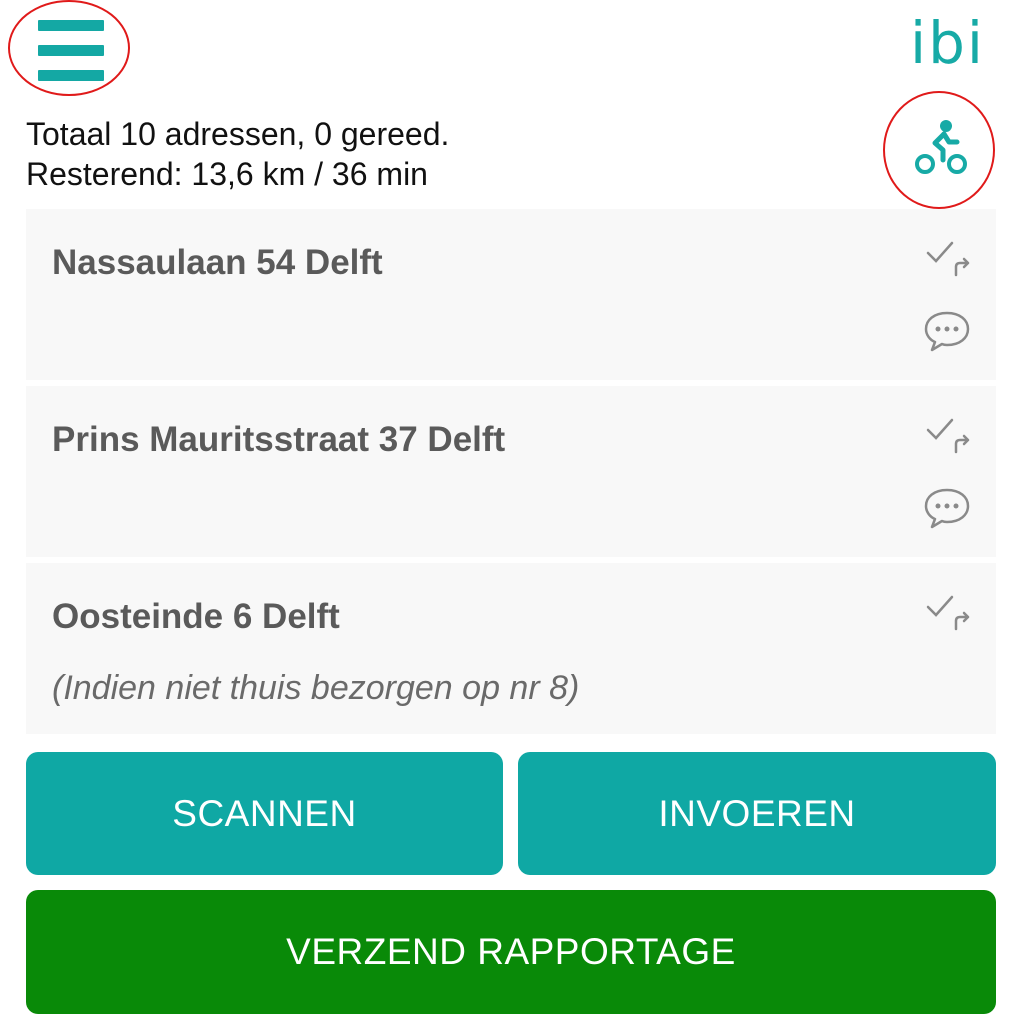 Image resolution: width=1019 pixels, height=1024 pixels. Describe the element at coordinates (279, 439) in the screenshot. I see `address-text: Prins Mauritsstraat 37 Delft` at that location.